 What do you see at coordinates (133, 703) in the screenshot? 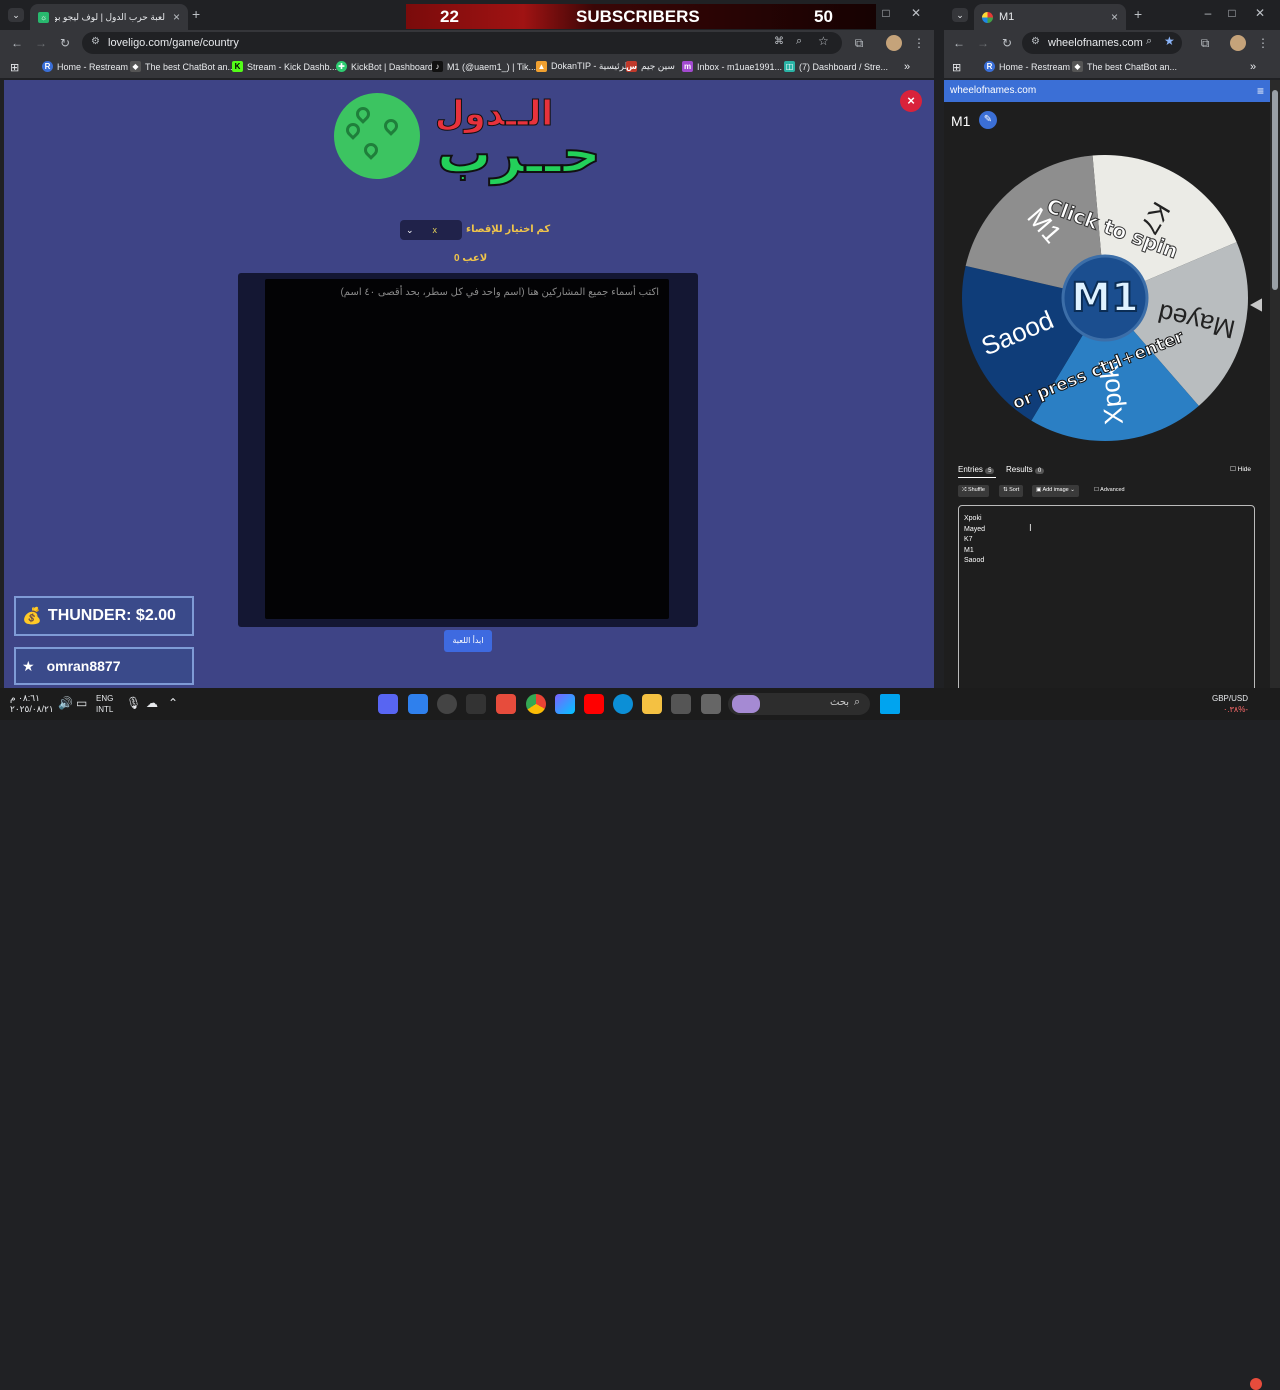
I see `mic-icon: 🎙` at bounding box center [133, 703].